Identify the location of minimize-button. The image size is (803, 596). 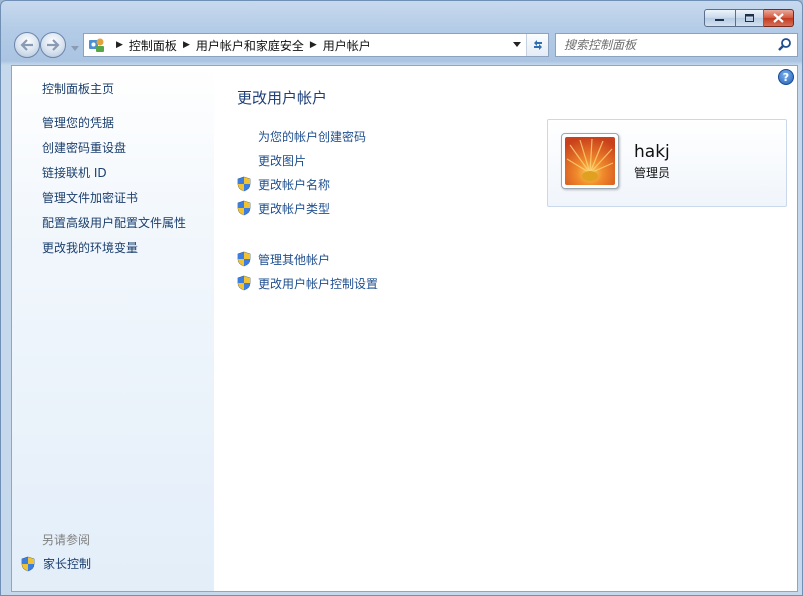
(720, 18).